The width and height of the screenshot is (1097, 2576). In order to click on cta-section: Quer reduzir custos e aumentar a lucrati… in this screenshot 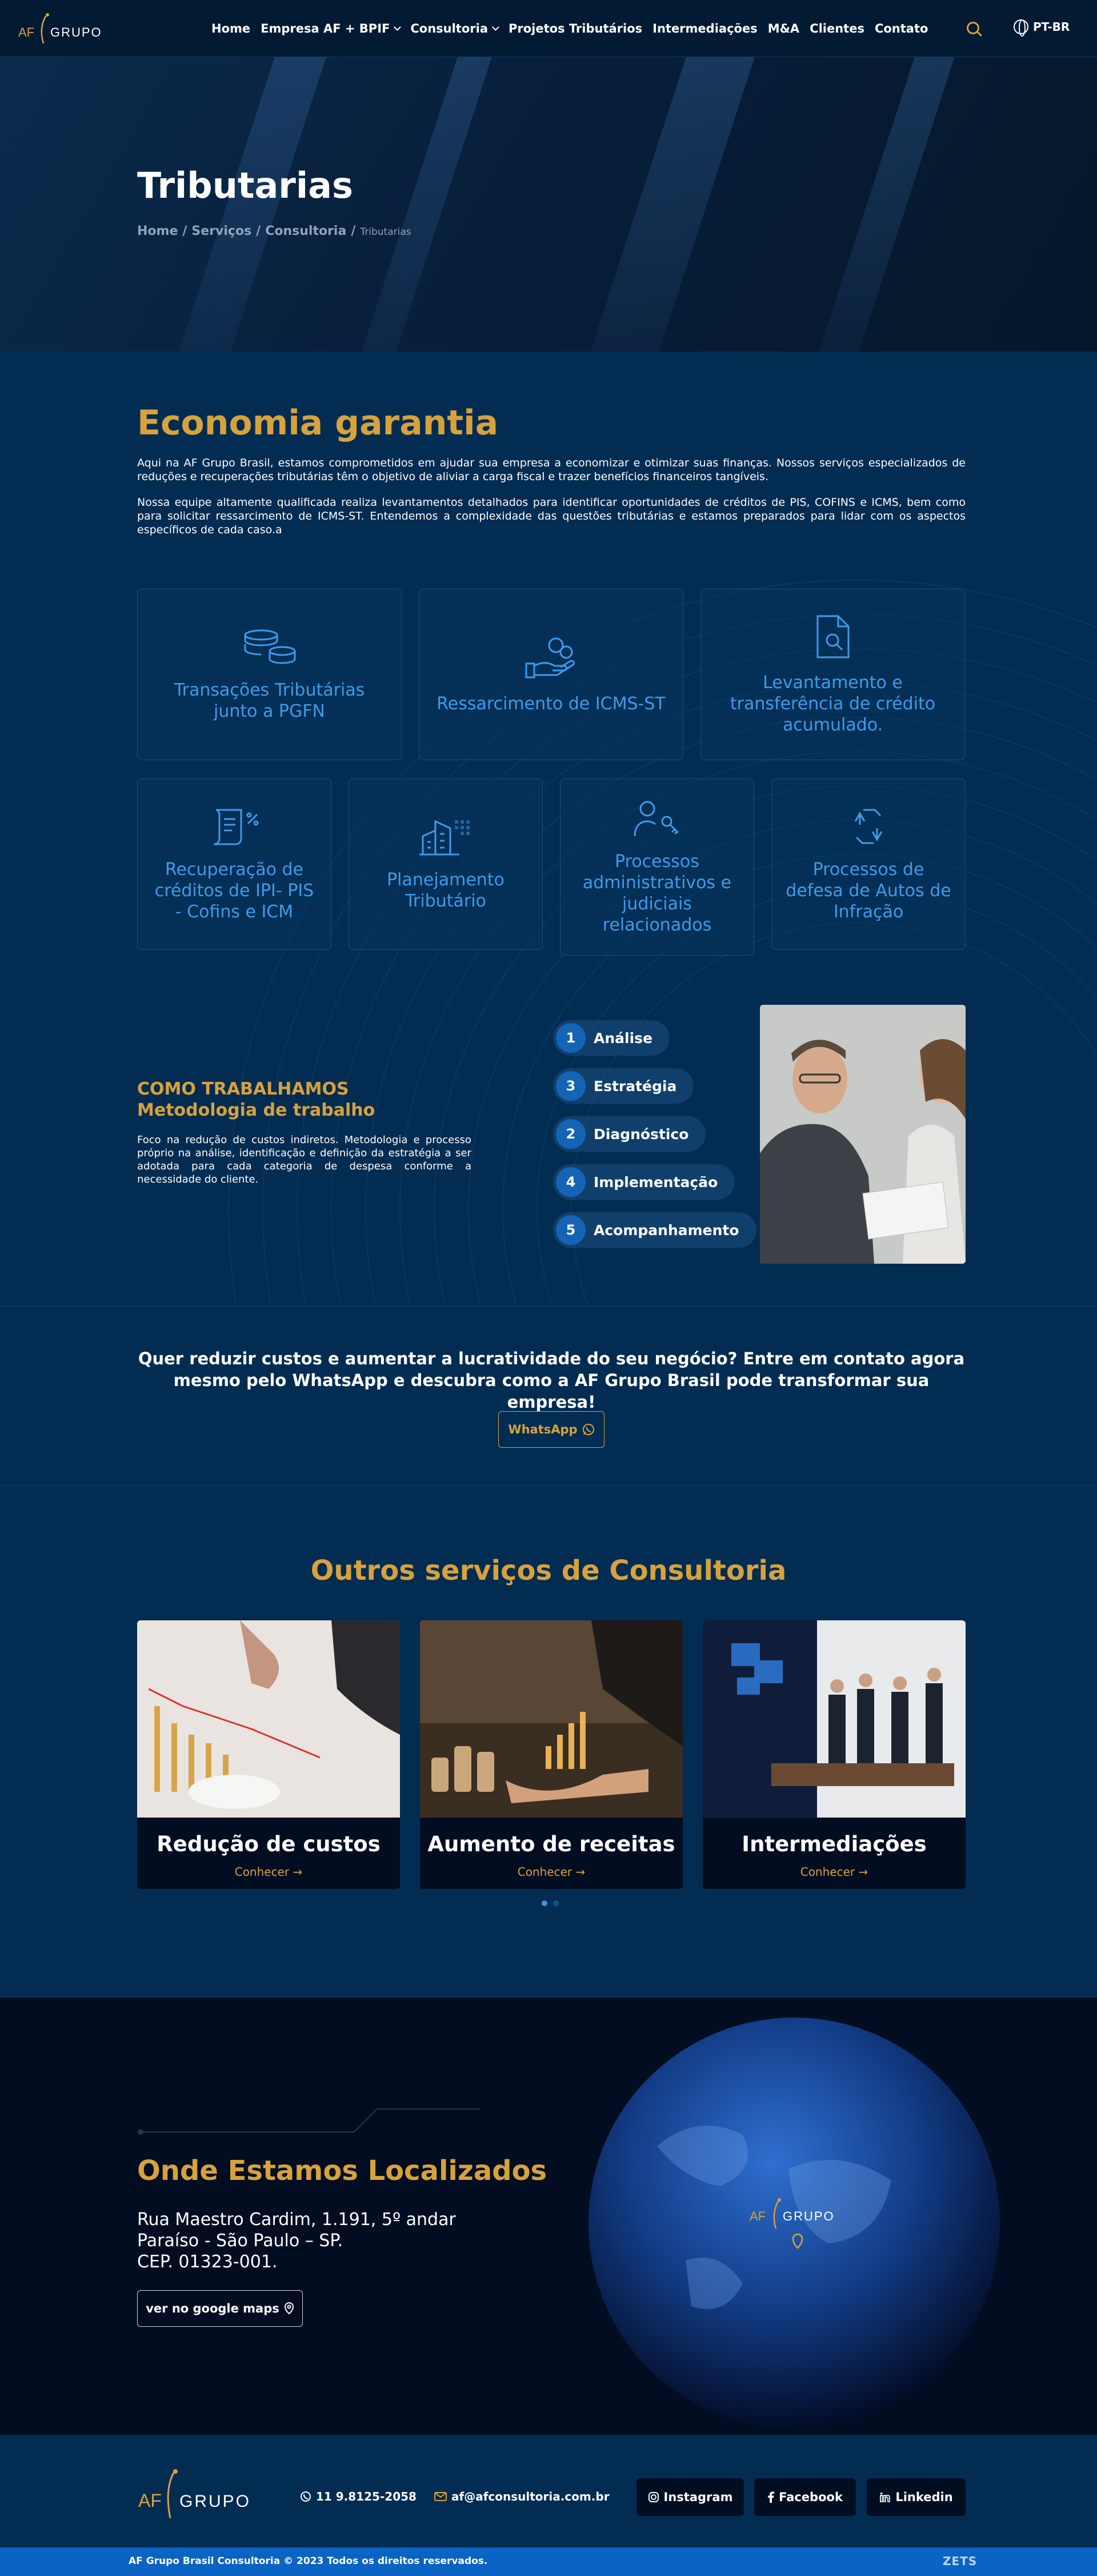, I will do `click(548, 1396)`.